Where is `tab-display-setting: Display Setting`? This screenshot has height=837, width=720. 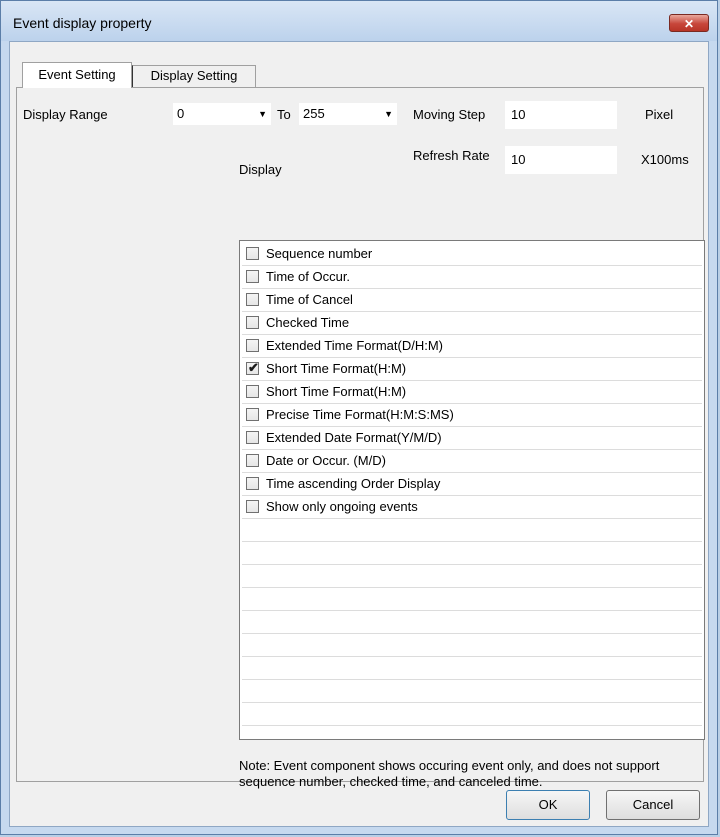 tab-display-setting: Display Setting is located at coordinates (194, 76).